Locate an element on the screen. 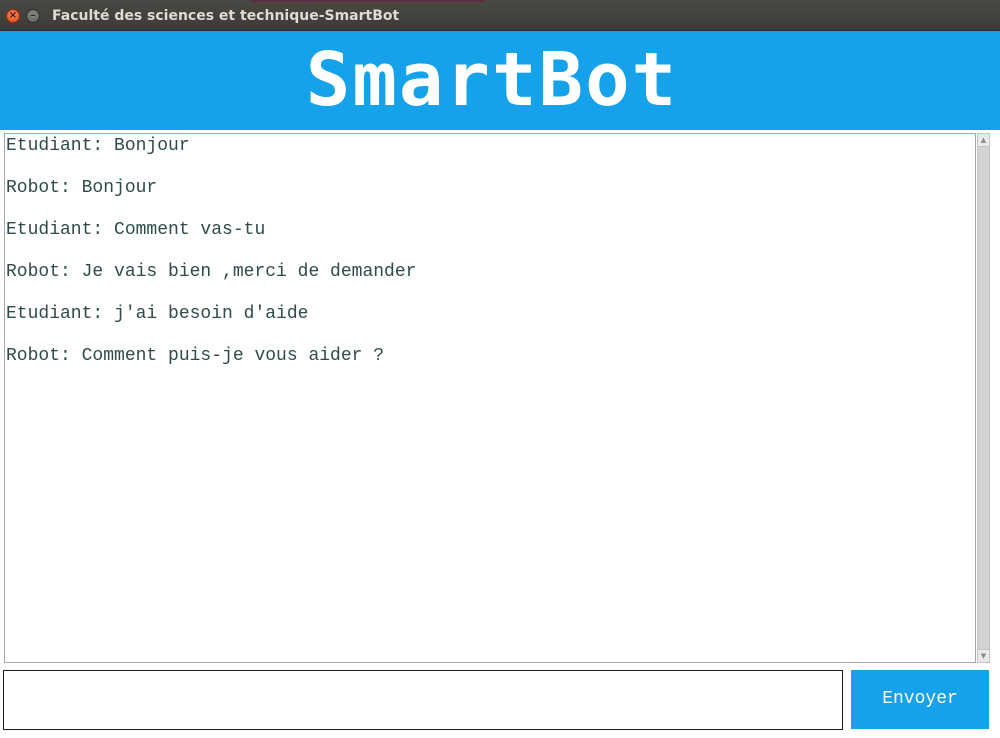 The height and width of the screenshot is (738, 1000). scroll-up-arrow-icon: ▲ is located at coordinates (983, 140).